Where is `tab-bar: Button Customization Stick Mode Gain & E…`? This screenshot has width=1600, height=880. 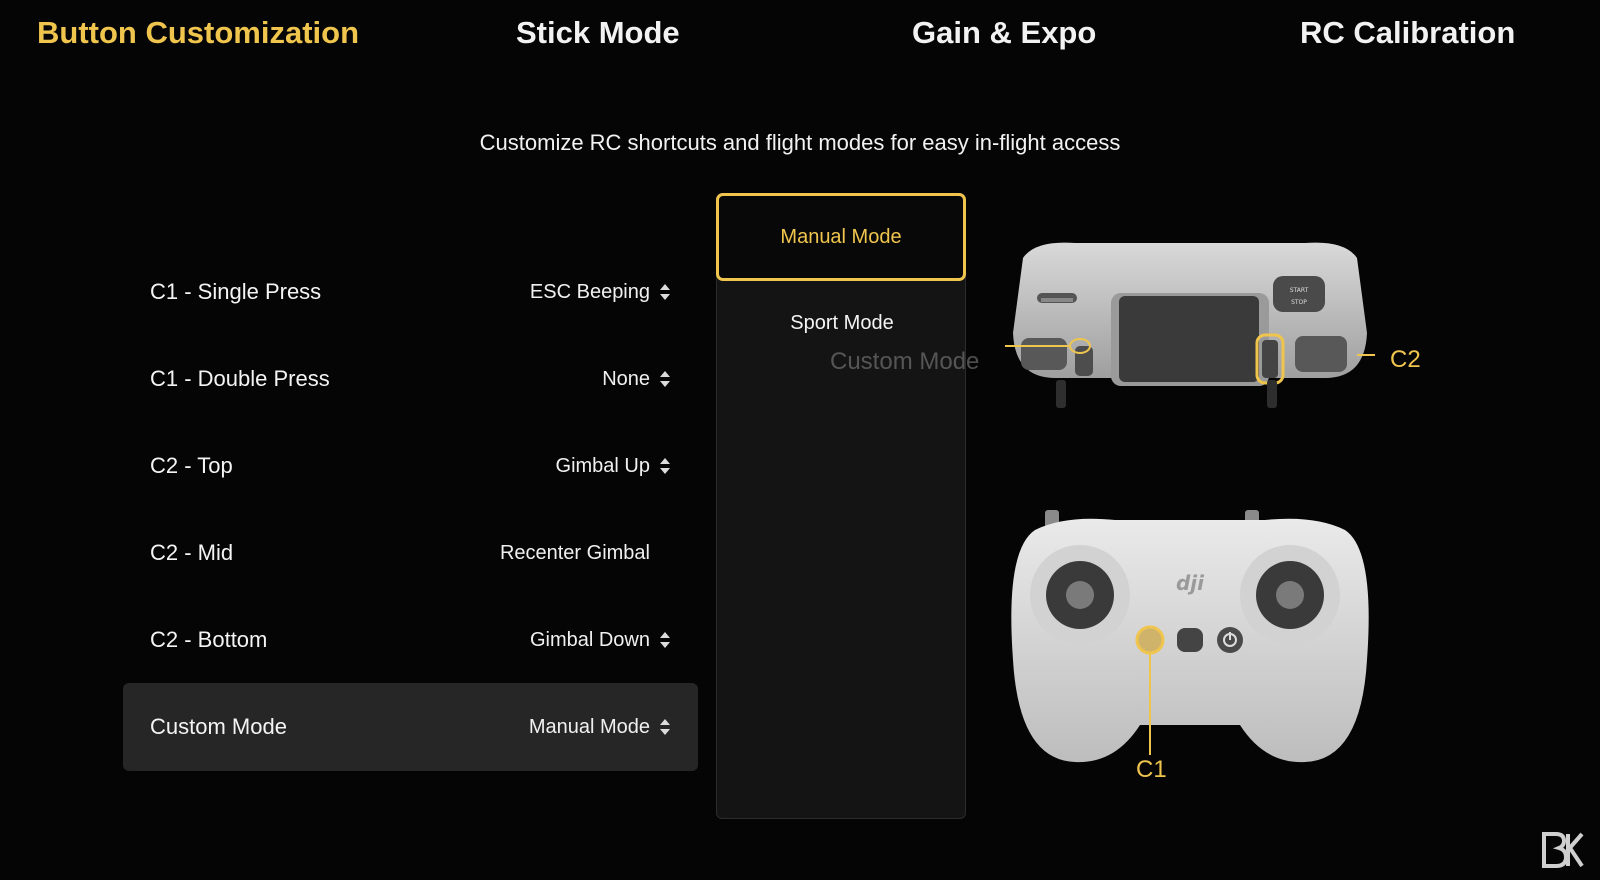
tab-bar: Button Customization Stick Mode Gain & E… is located at coordinates (800, 35).